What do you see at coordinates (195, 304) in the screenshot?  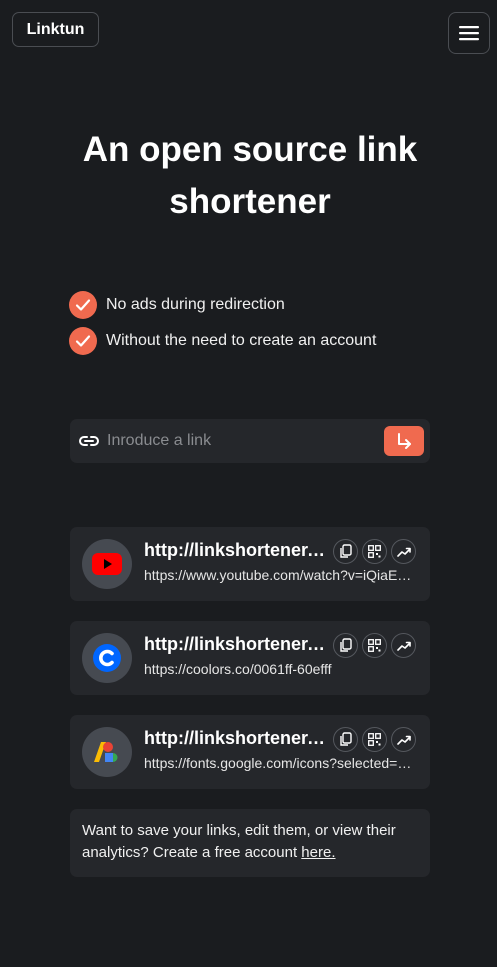 I see `feature-label: No ads during redirection` at bounding box center [195, 304].